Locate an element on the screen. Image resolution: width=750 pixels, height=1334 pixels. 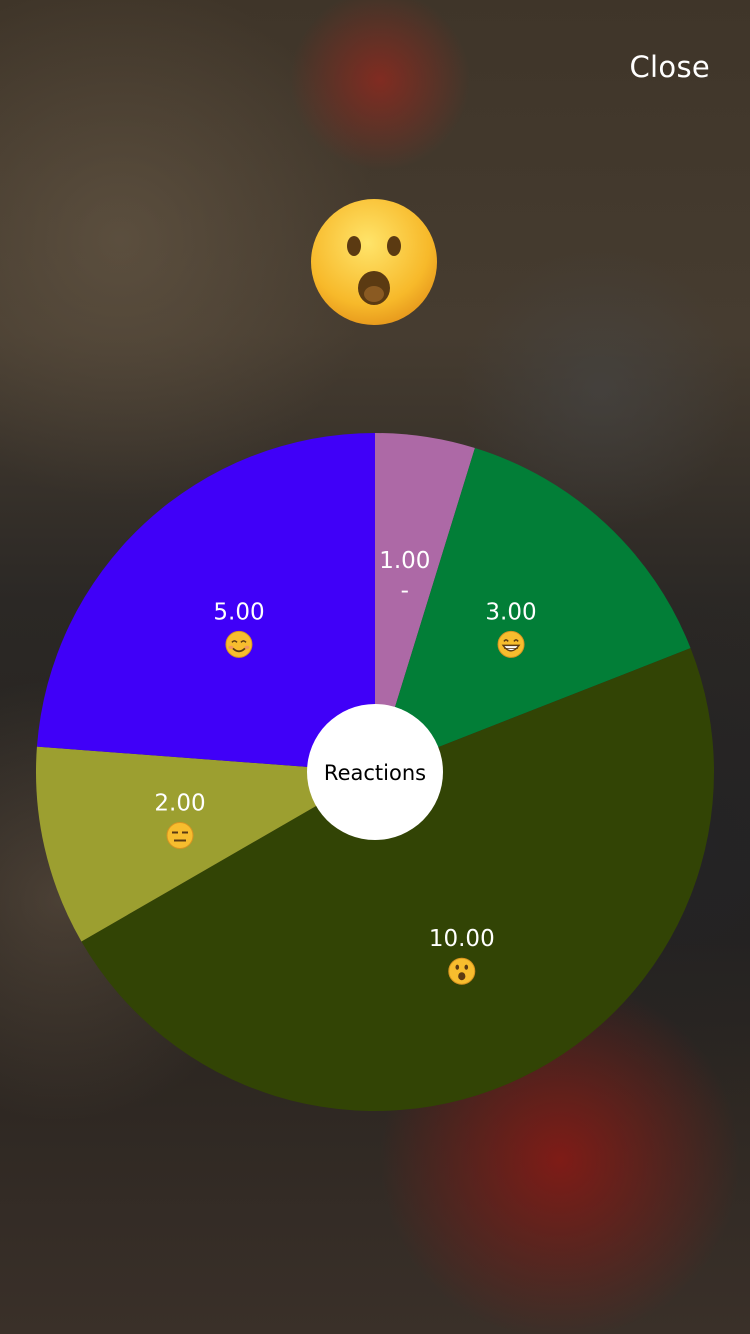
smiling-face-icon is located at coordinates (239, 644).